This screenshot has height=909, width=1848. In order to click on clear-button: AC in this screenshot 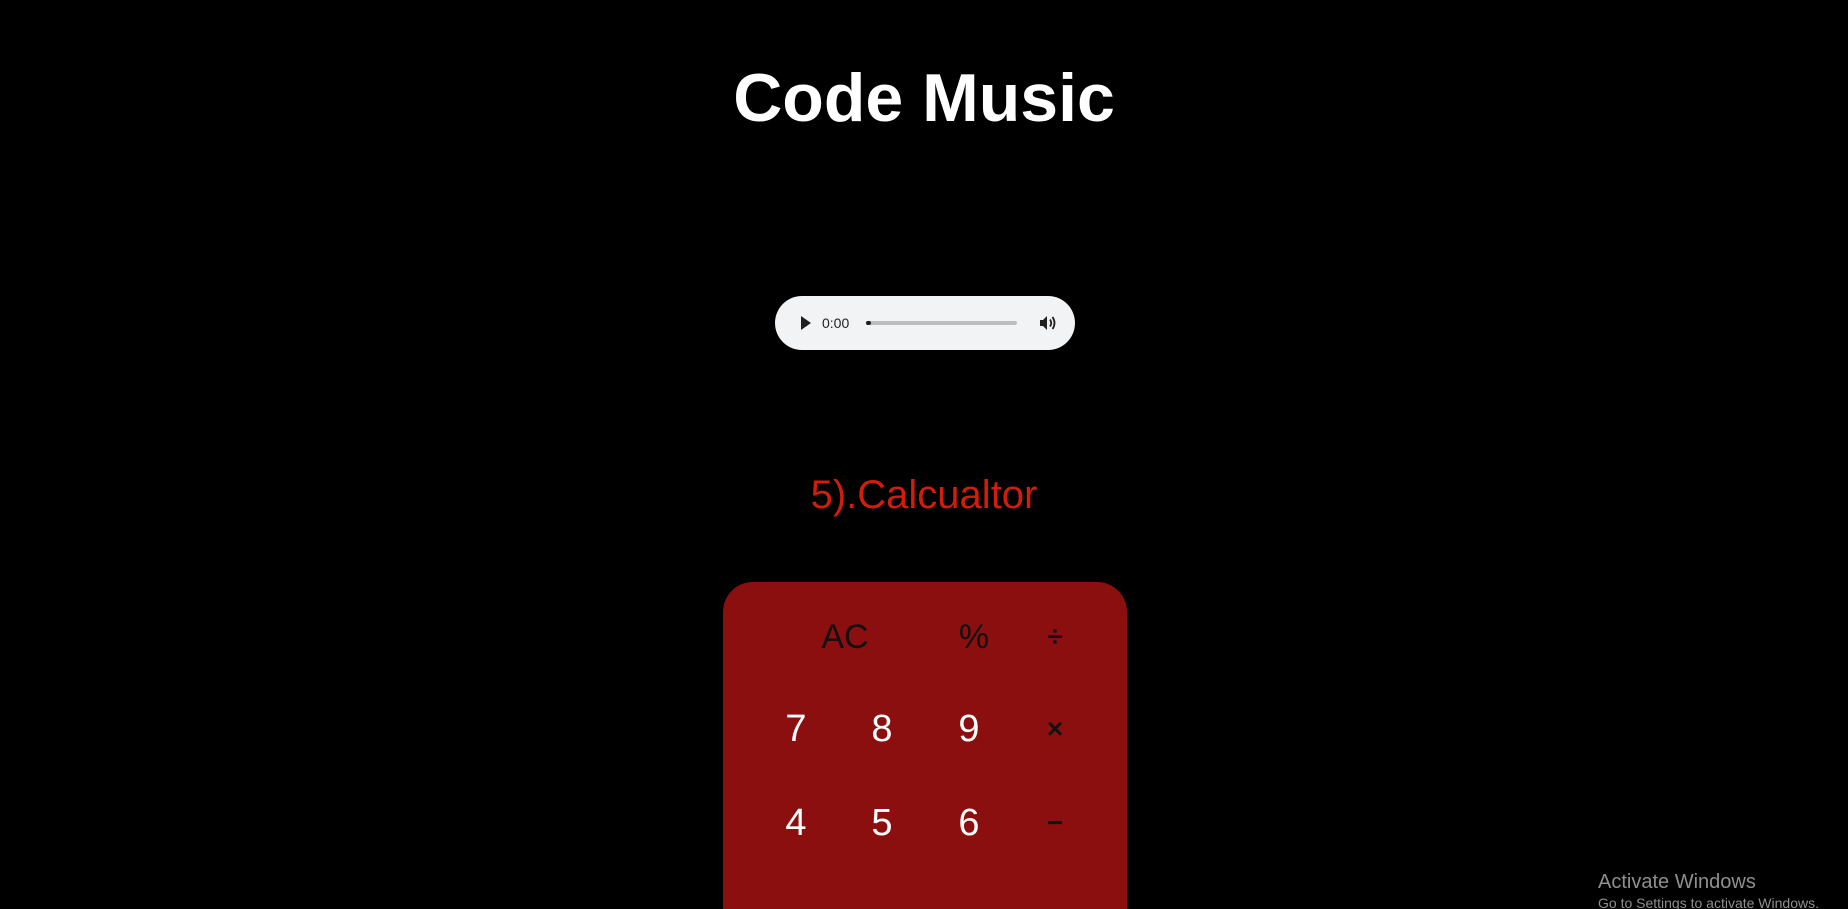, I will do `click(845, 637)`.